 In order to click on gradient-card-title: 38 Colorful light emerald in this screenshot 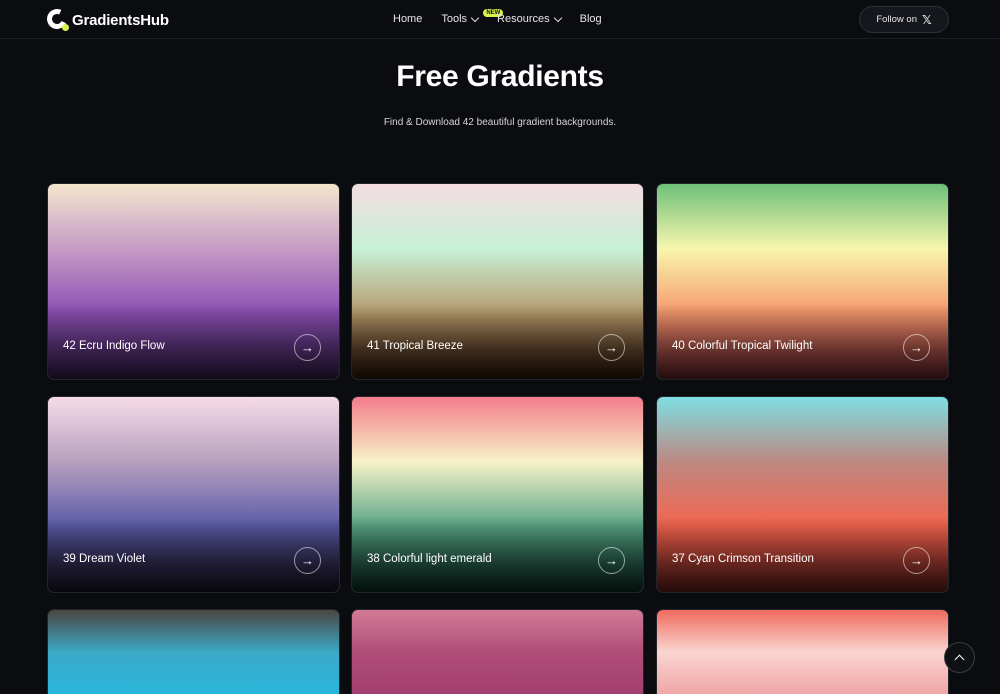, I will do `click(429, 559)`.